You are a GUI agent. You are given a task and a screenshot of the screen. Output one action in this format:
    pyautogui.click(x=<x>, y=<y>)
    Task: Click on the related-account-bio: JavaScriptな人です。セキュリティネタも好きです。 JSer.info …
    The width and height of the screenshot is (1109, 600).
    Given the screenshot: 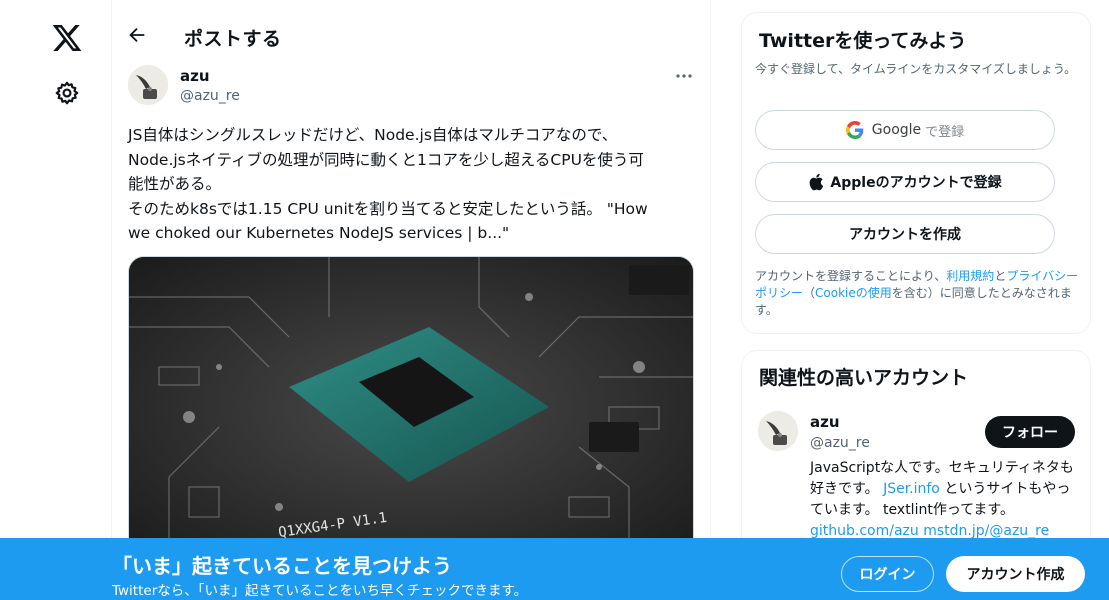 What is the action you would take?
    pyautogui.click(x=945, y=500)
    